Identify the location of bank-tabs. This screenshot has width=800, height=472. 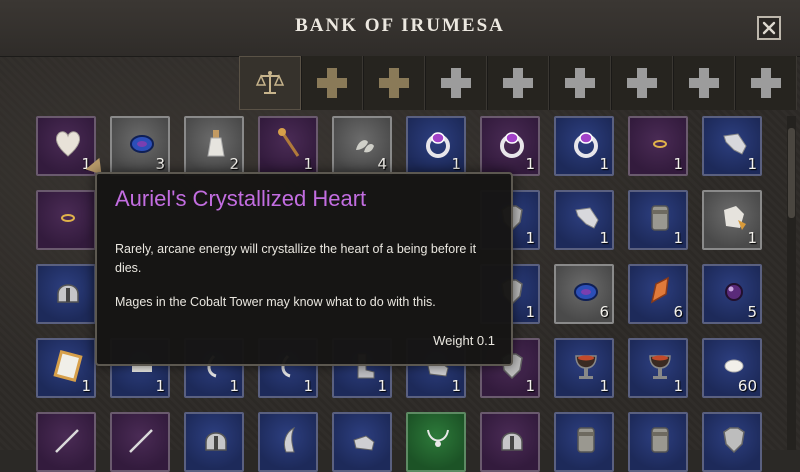
(519, 83).